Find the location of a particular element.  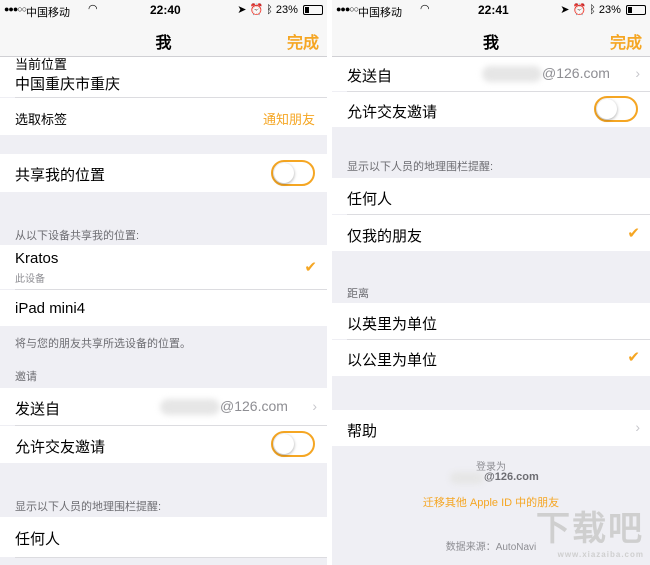

friends-only-label: 仅我的朋友 is located at coordinates (385, 236).